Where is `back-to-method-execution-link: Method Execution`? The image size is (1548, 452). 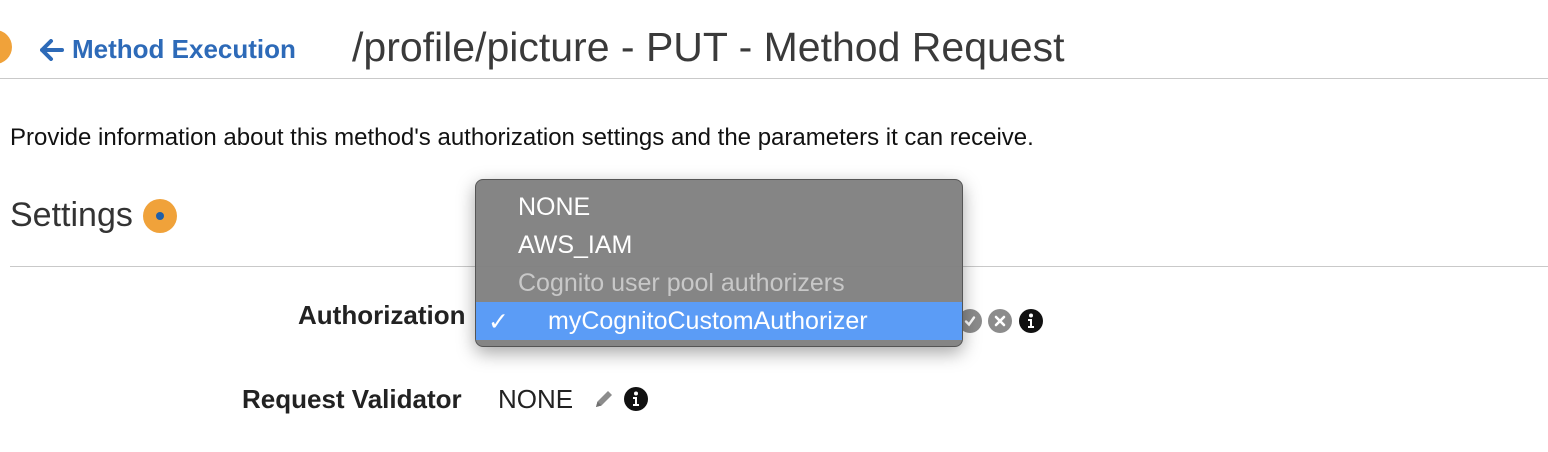
back-to-method-execution-link: Method Execution is located at coordinates (168, 49).